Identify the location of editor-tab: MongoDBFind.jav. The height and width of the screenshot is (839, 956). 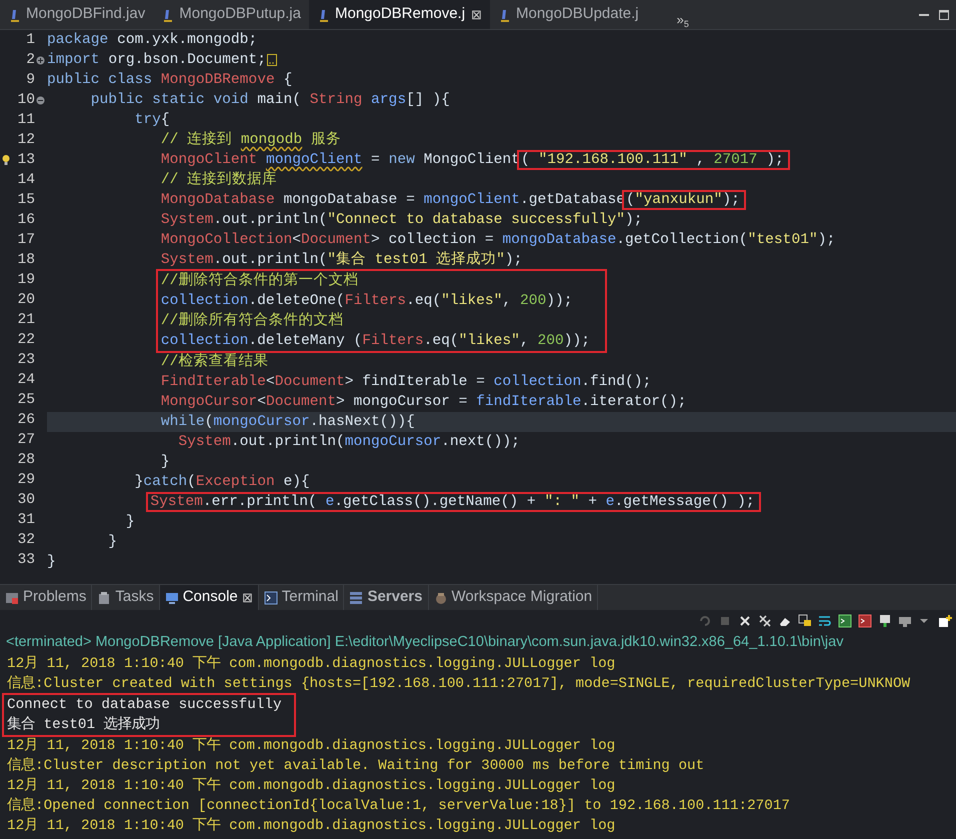
(77, 14).